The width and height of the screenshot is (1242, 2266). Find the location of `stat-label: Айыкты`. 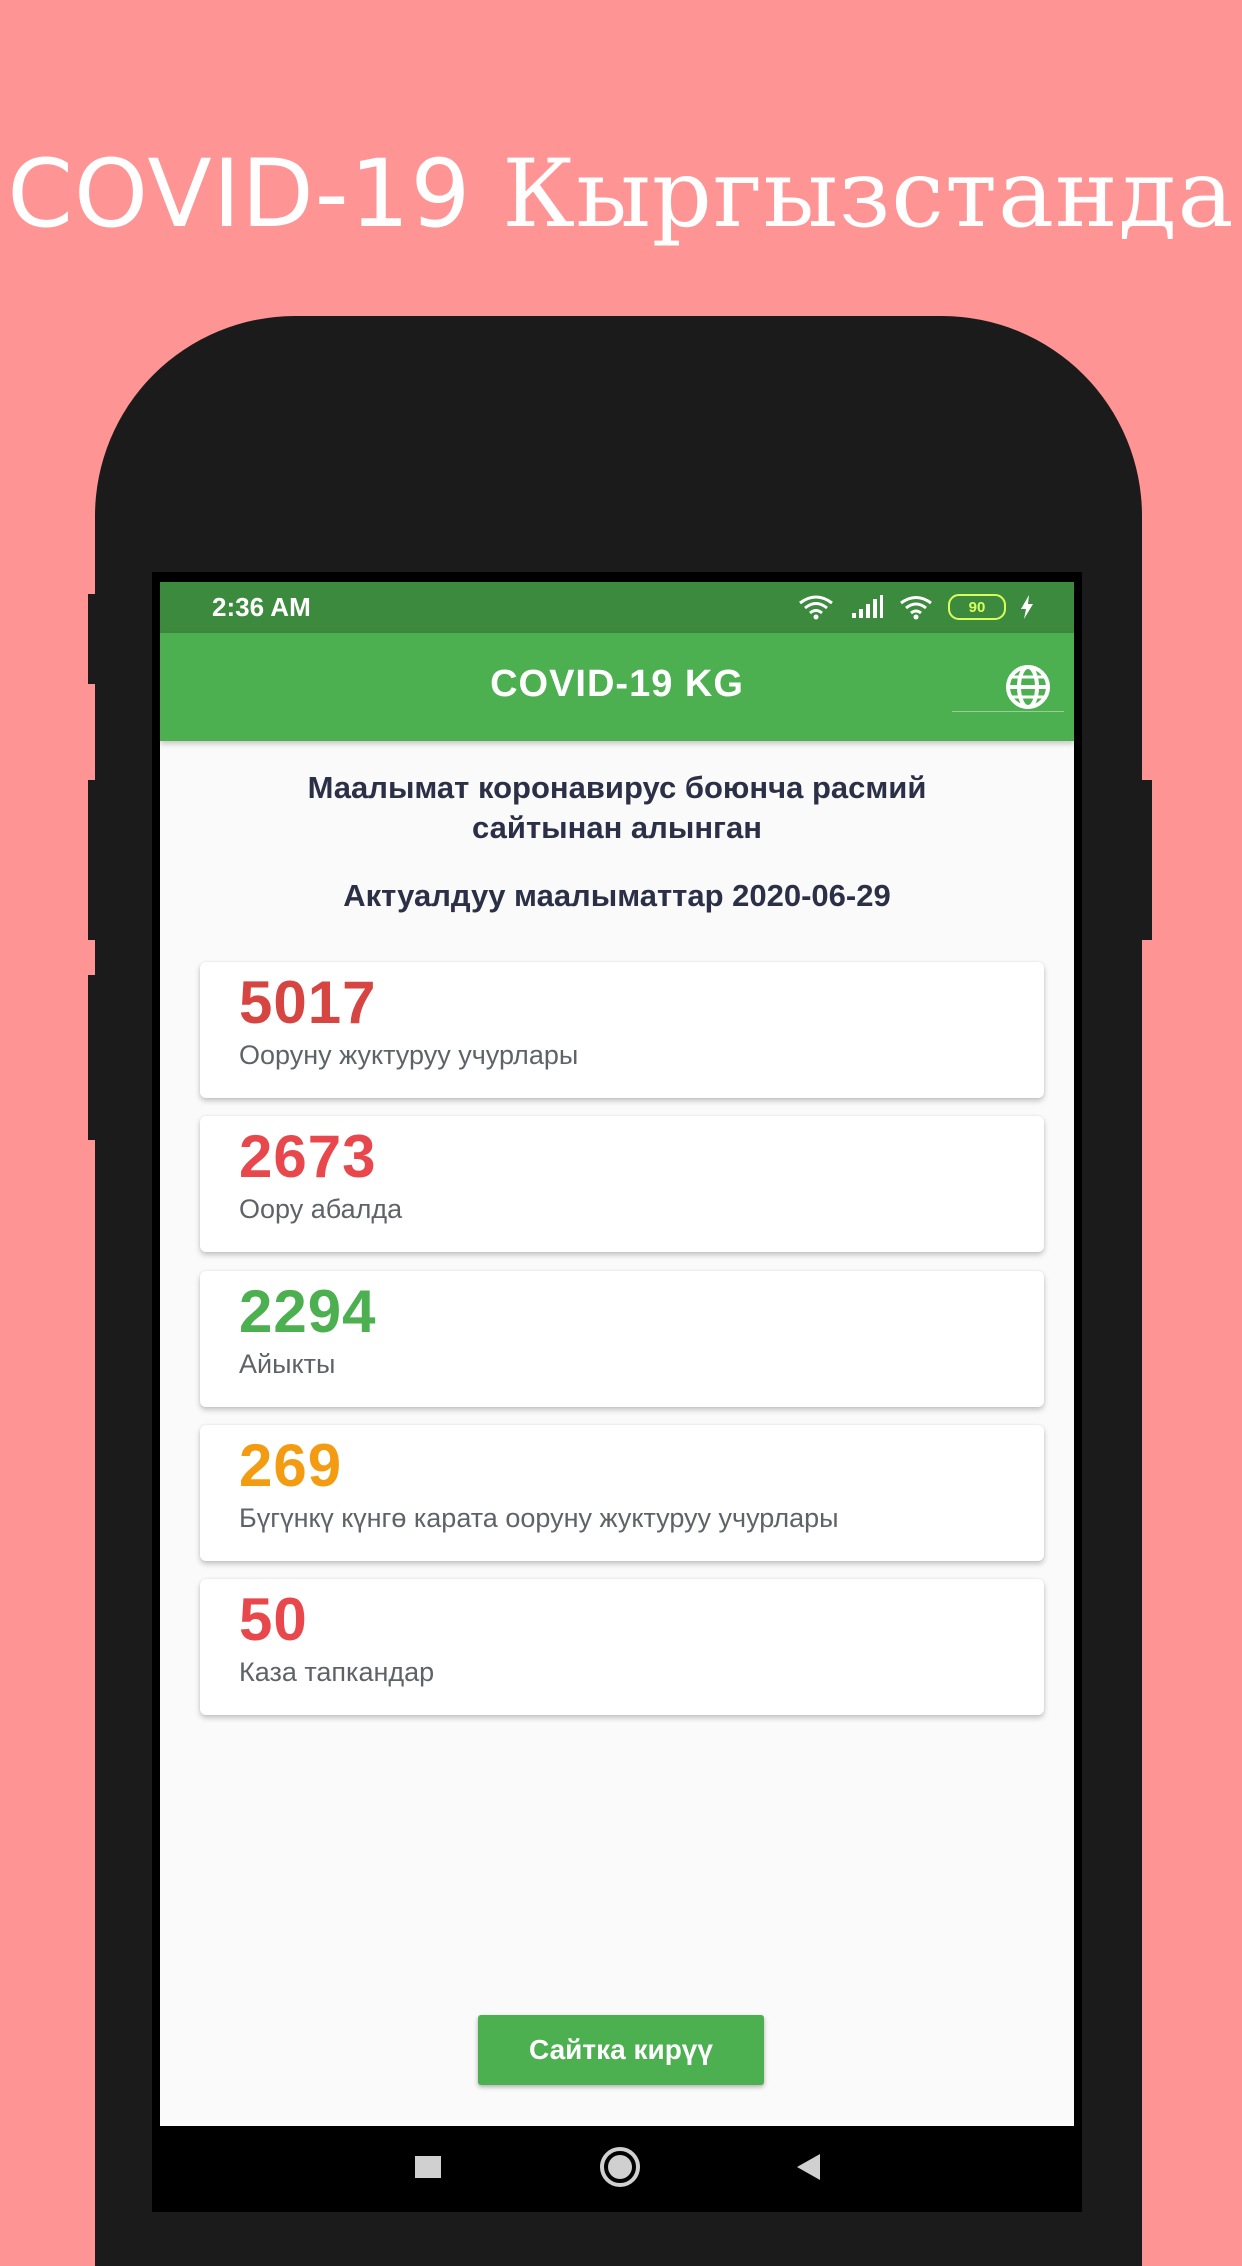

stat-label: Айыкты is located at coordinates (287, 1364).